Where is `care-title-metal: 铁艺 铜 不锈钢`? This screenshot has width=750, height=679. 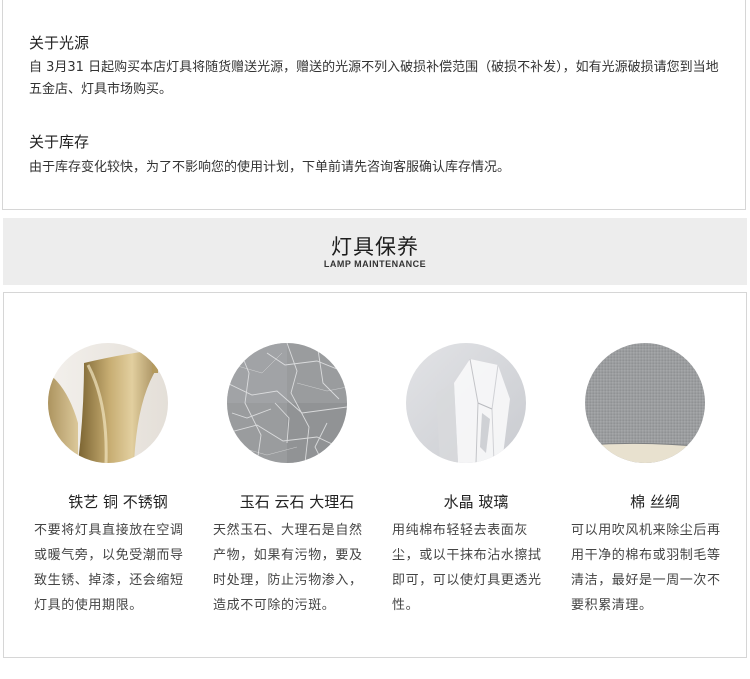
care-title-metal: 铁艺 铜 不锈钢 is located at coordinates (118, 502).